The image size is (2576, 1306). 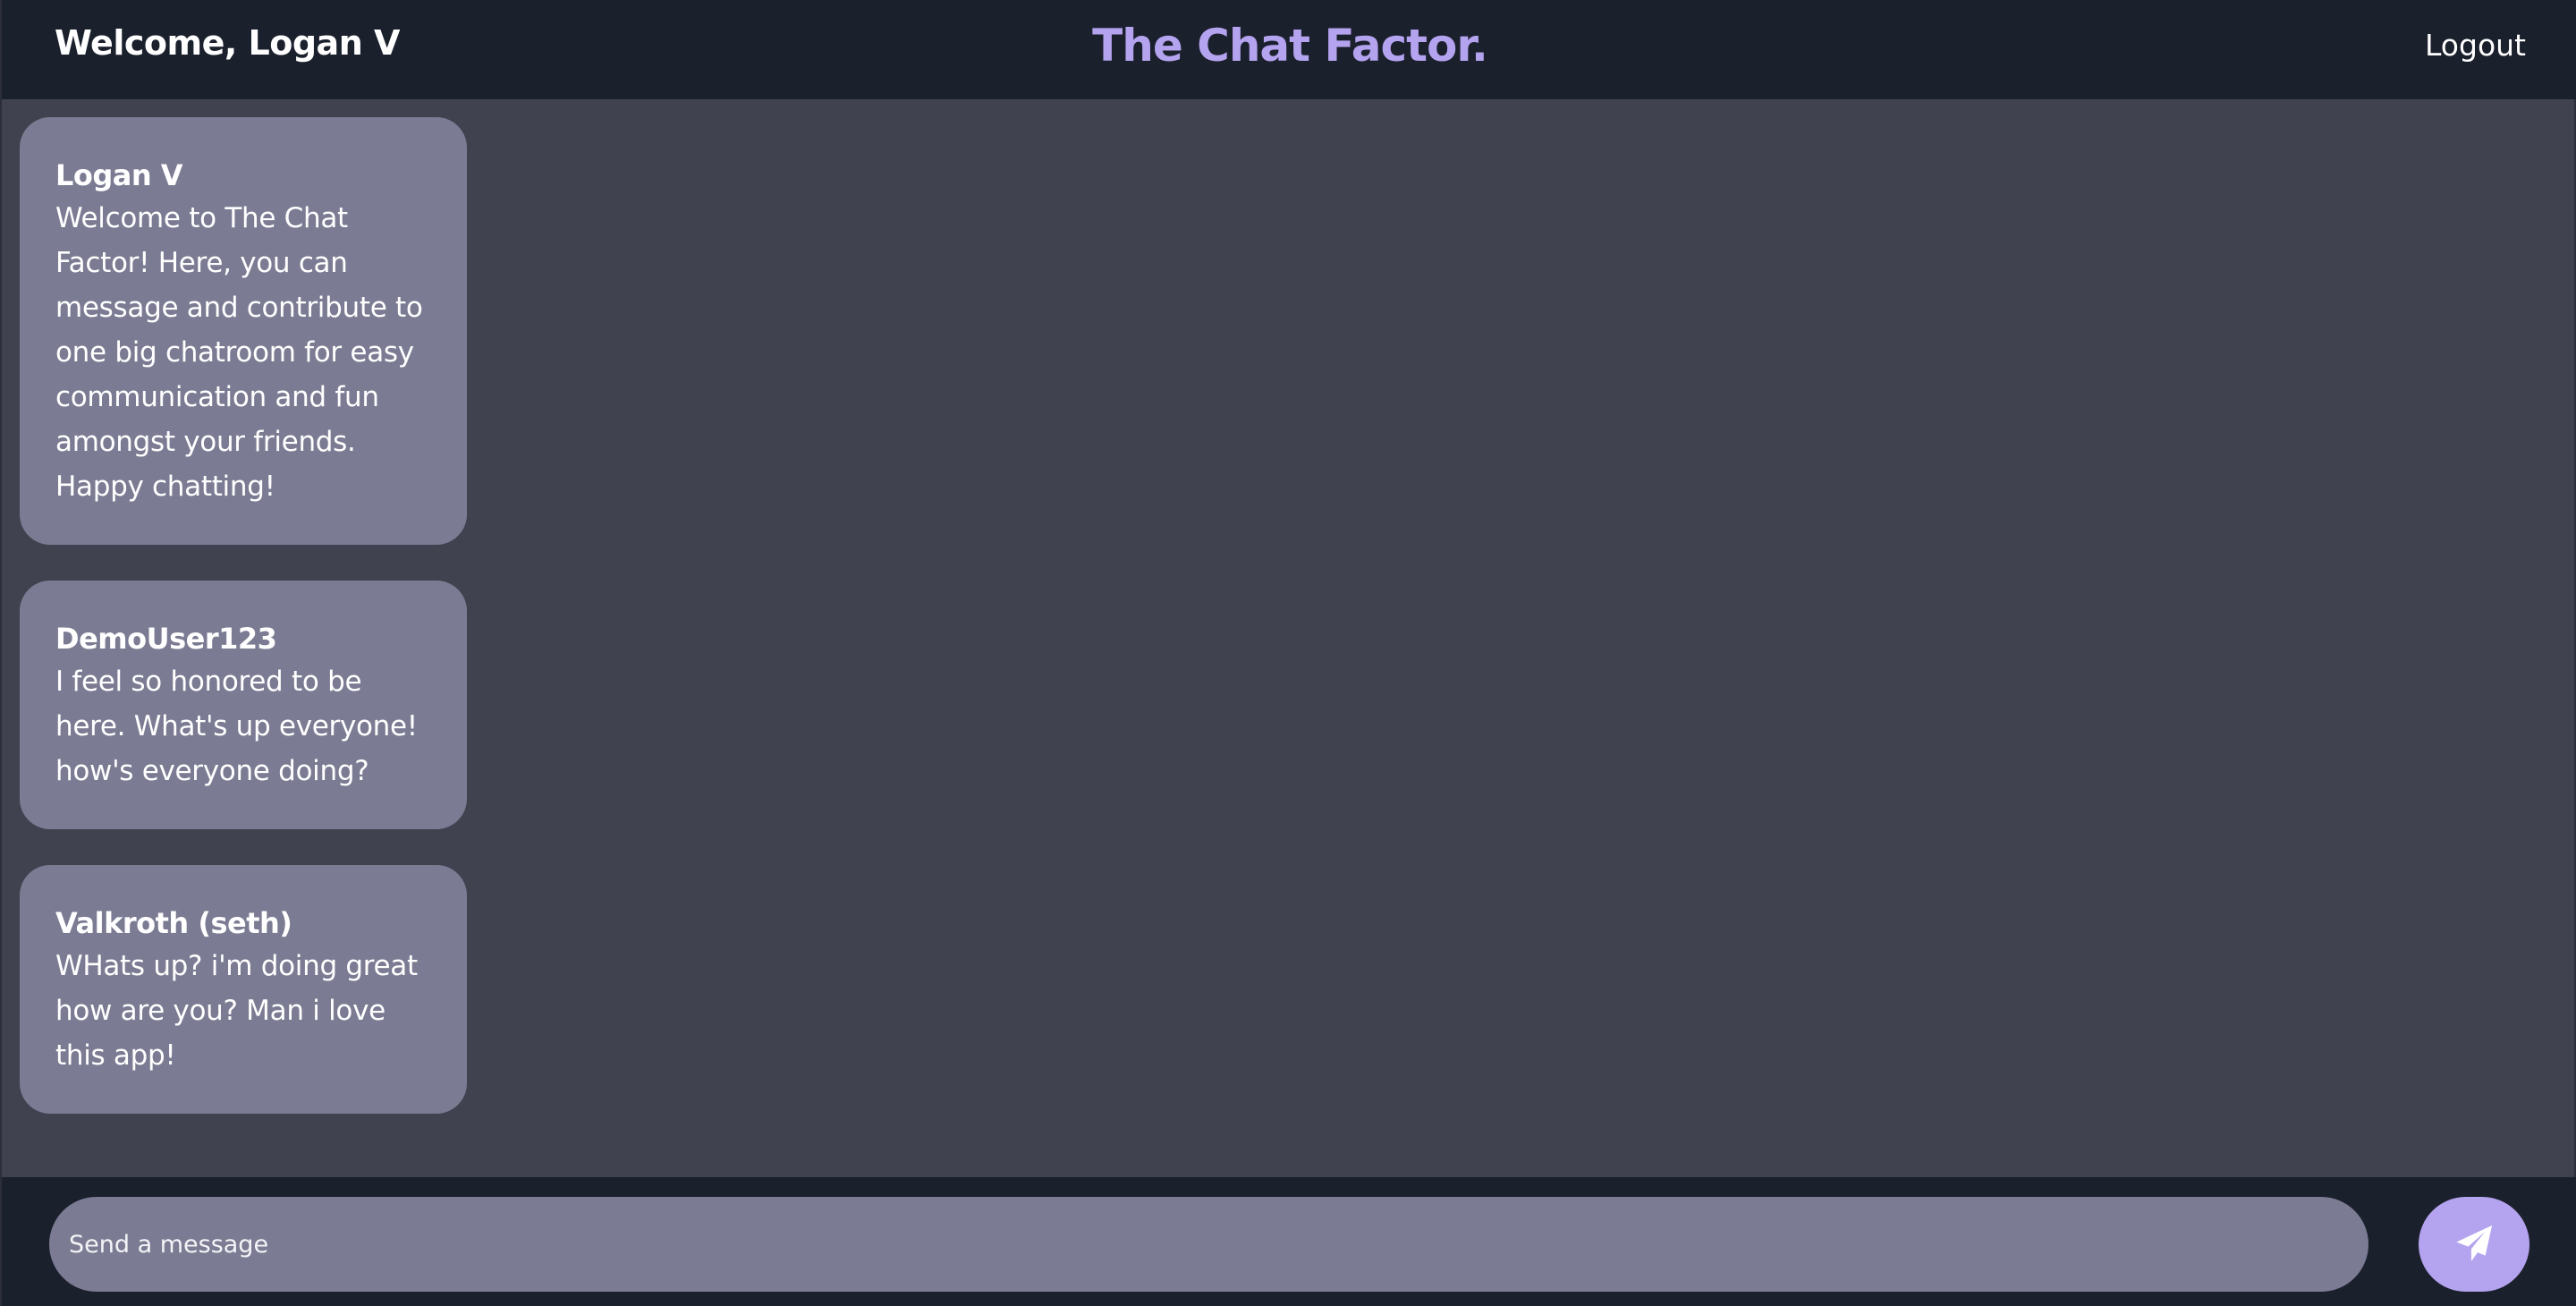 I want to click on message-author: Valkroth (seth), so click(x=173, y=923).